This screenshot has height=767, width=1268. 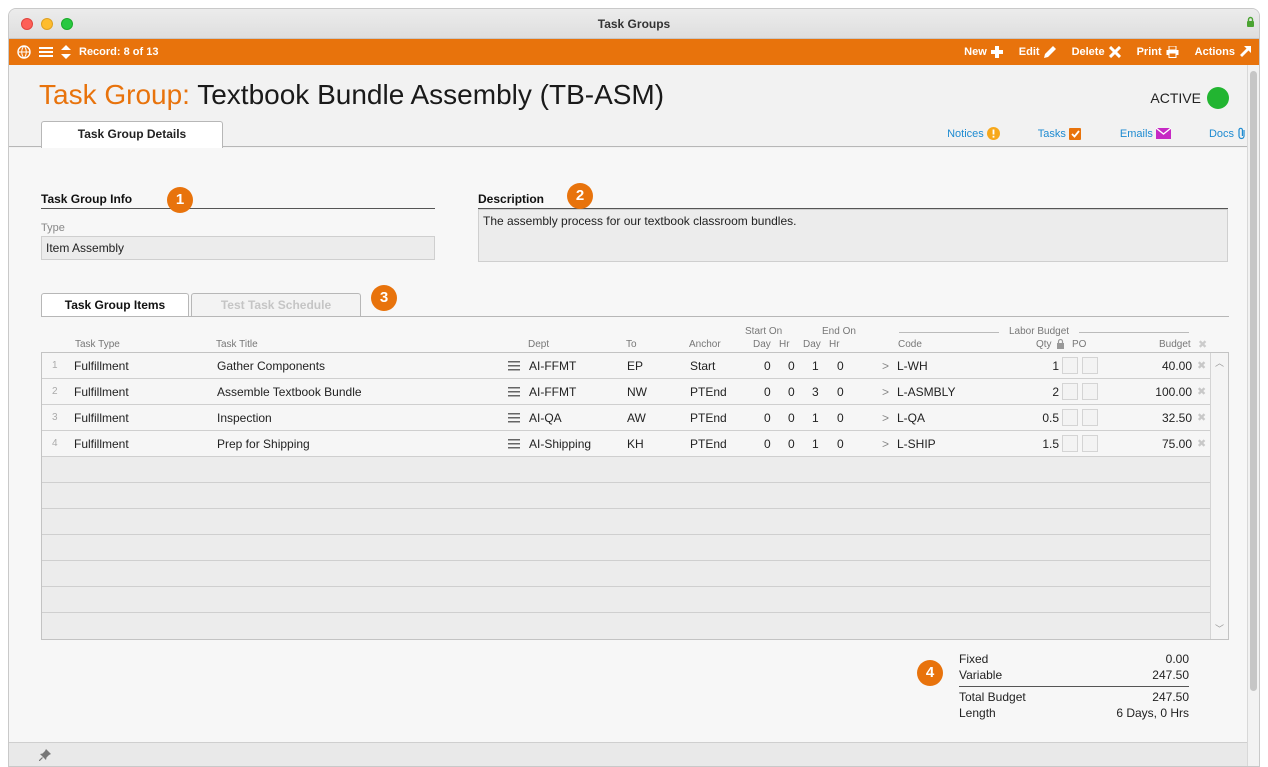 I want to click on to-cell: KH, so click(x=635, y=444).